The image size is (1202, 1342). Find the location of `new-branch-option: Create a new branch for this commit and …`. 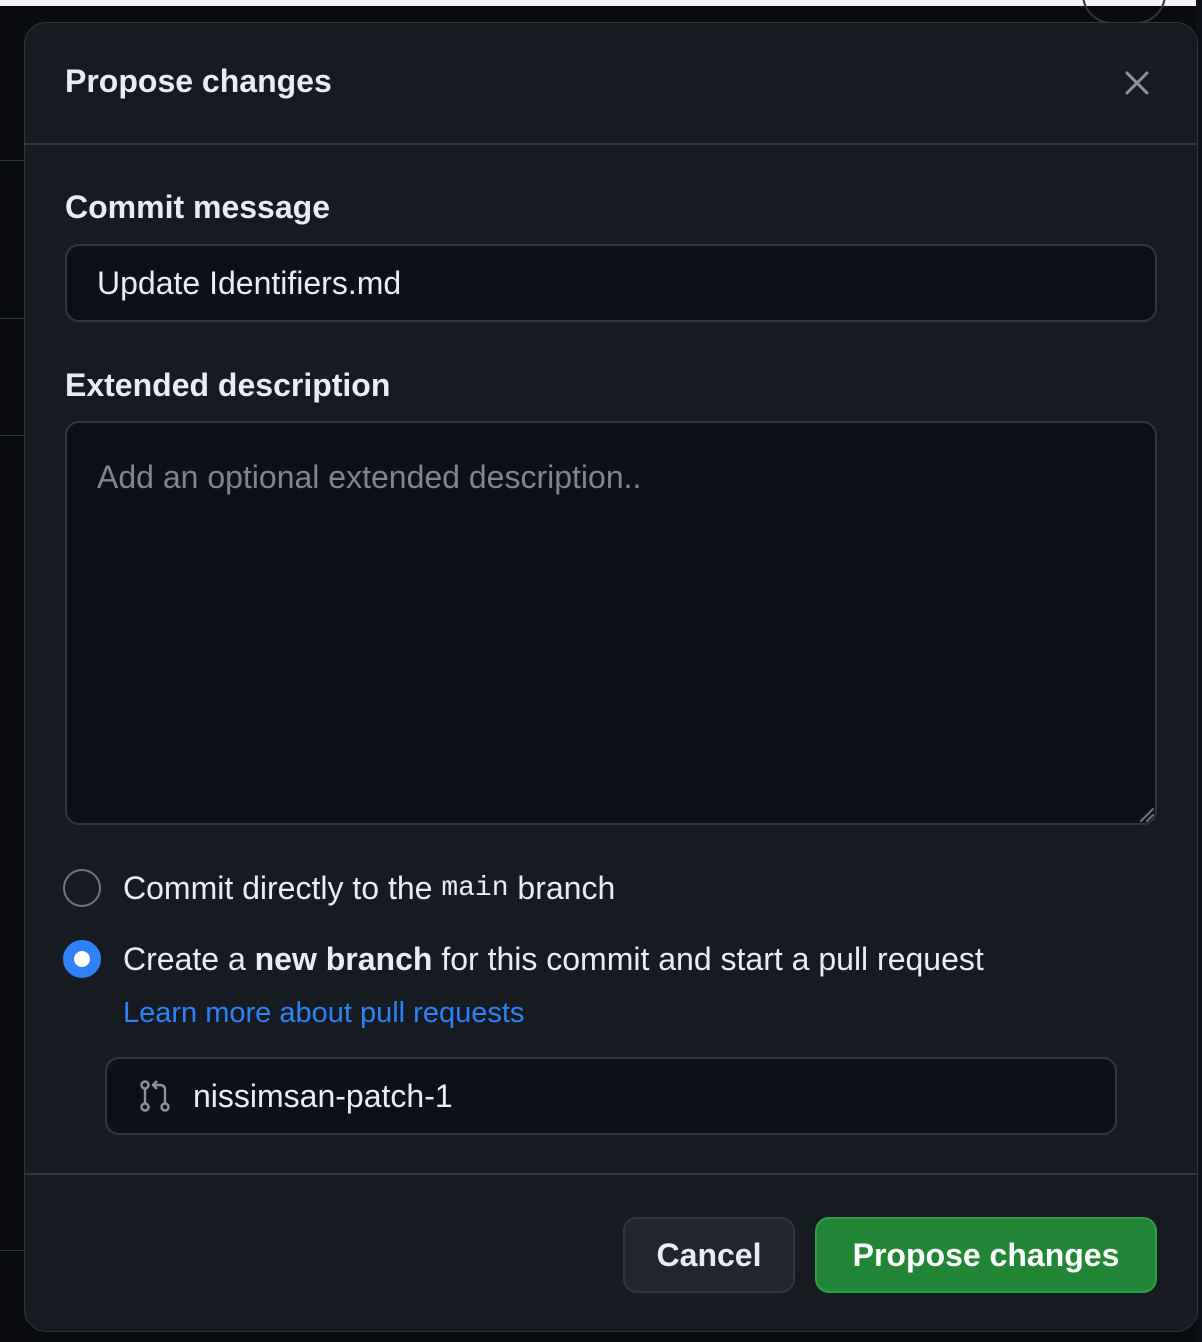

new-branch-option: Create a new branch for this commit and … is located at coordinates (523, 959).